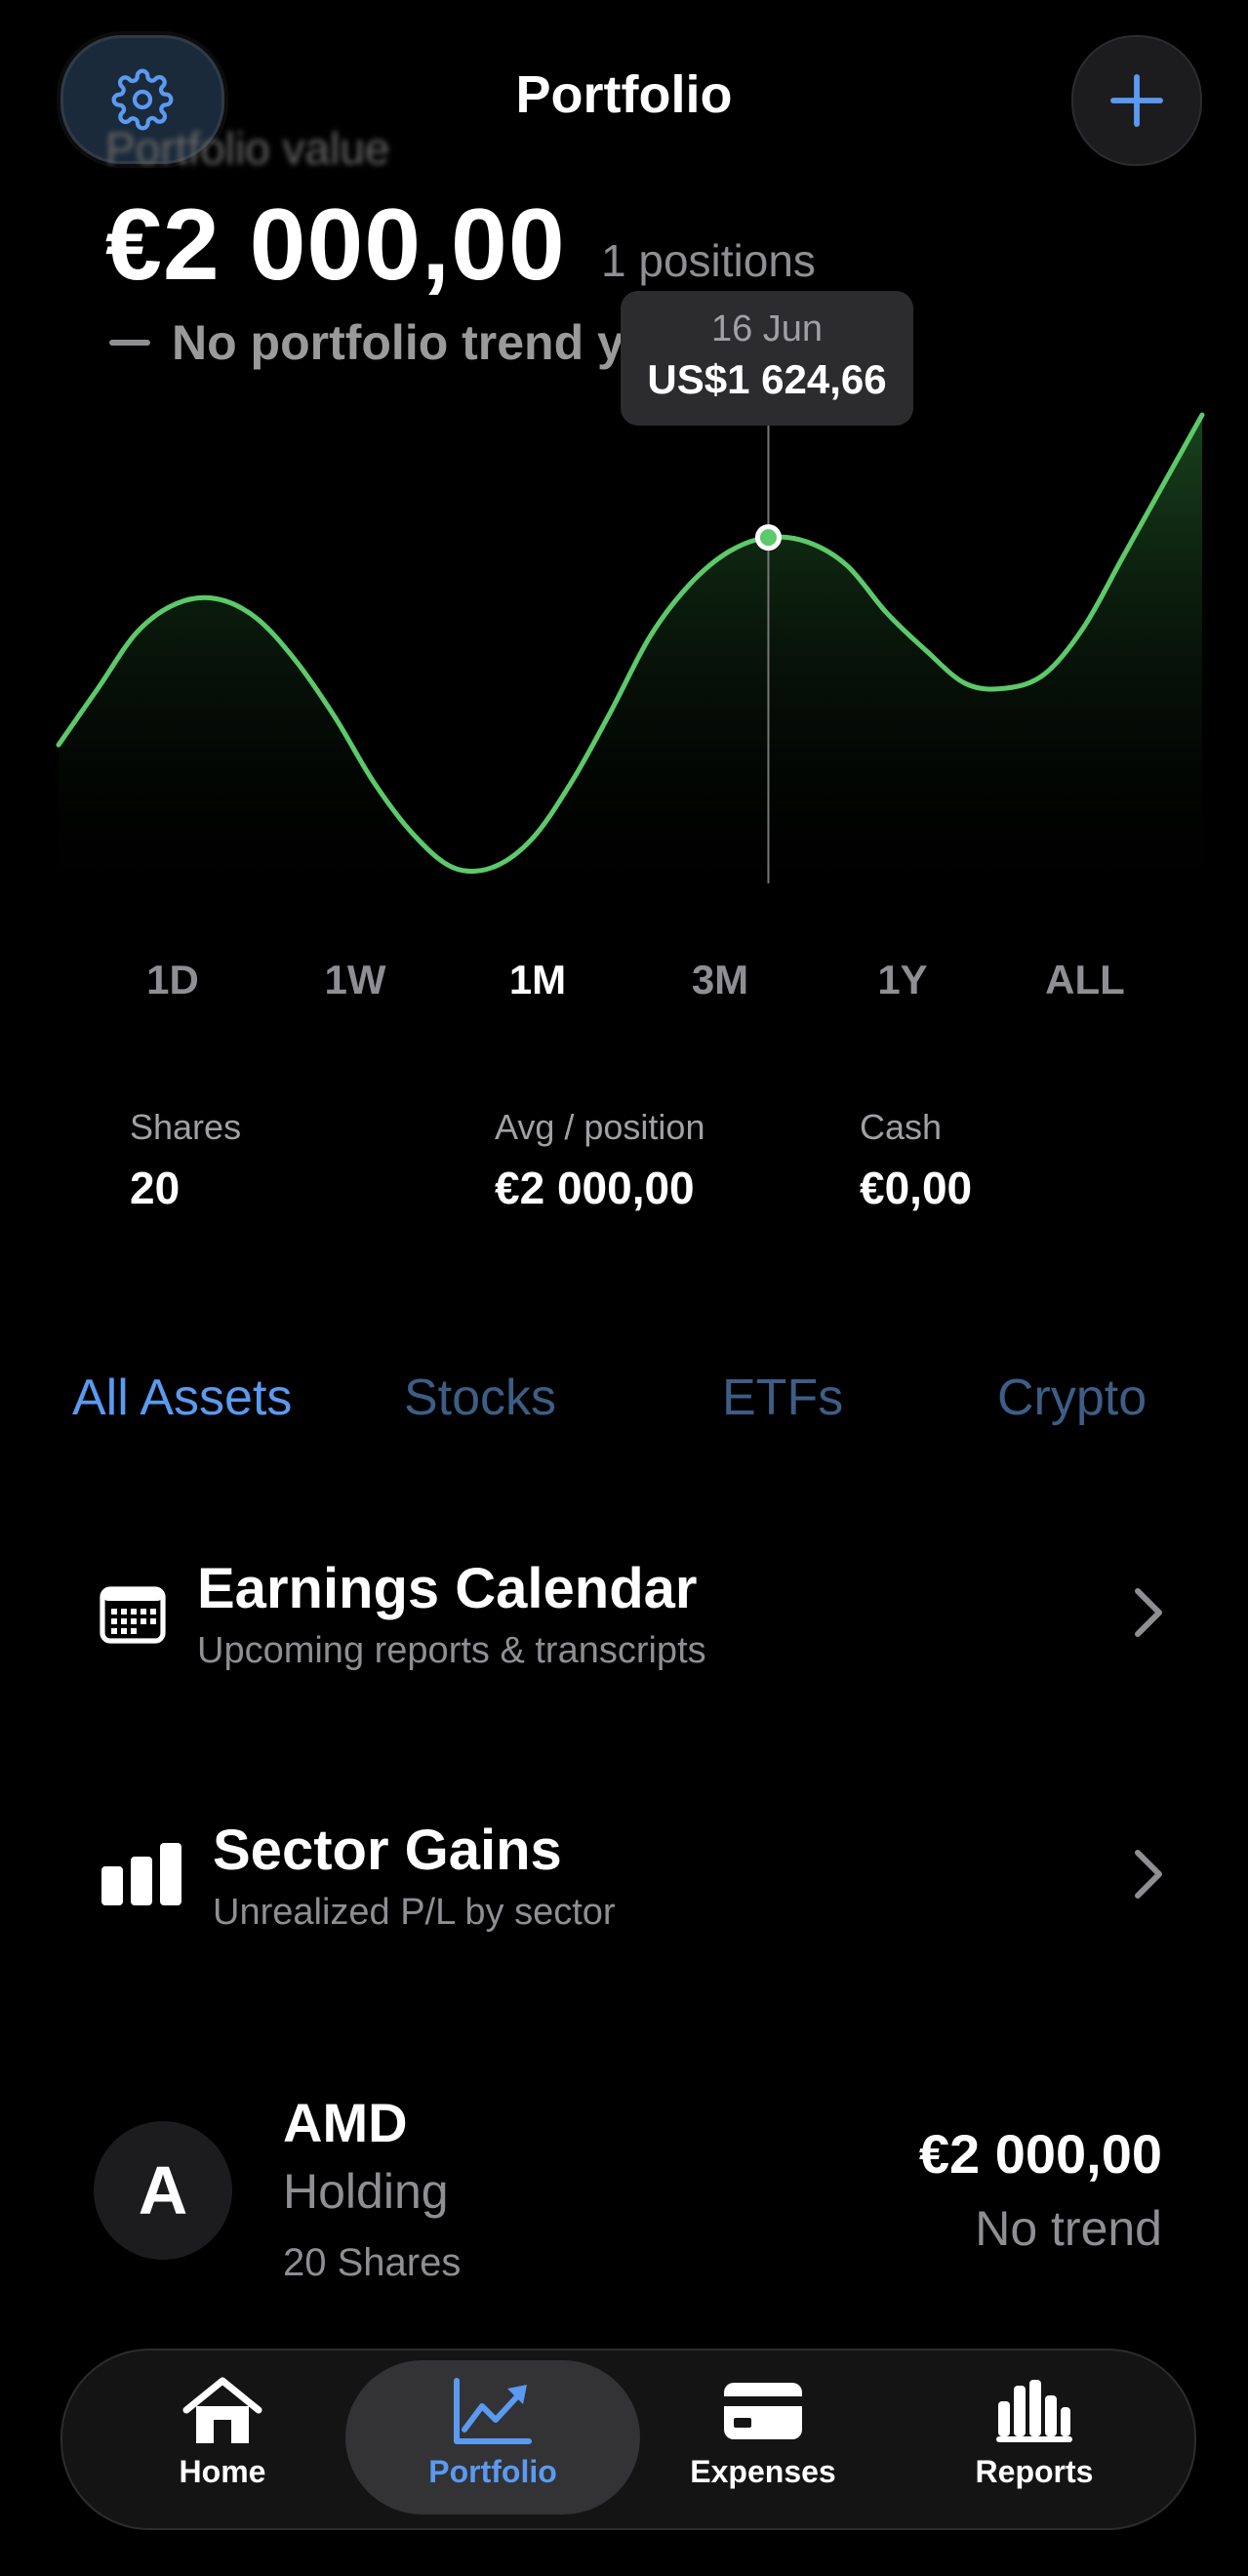 This screenshot has height=2576, width=1248. Describe the element at coordinates (141, 1874) in the screenshot. I see `bar-chart-icon` at that location.